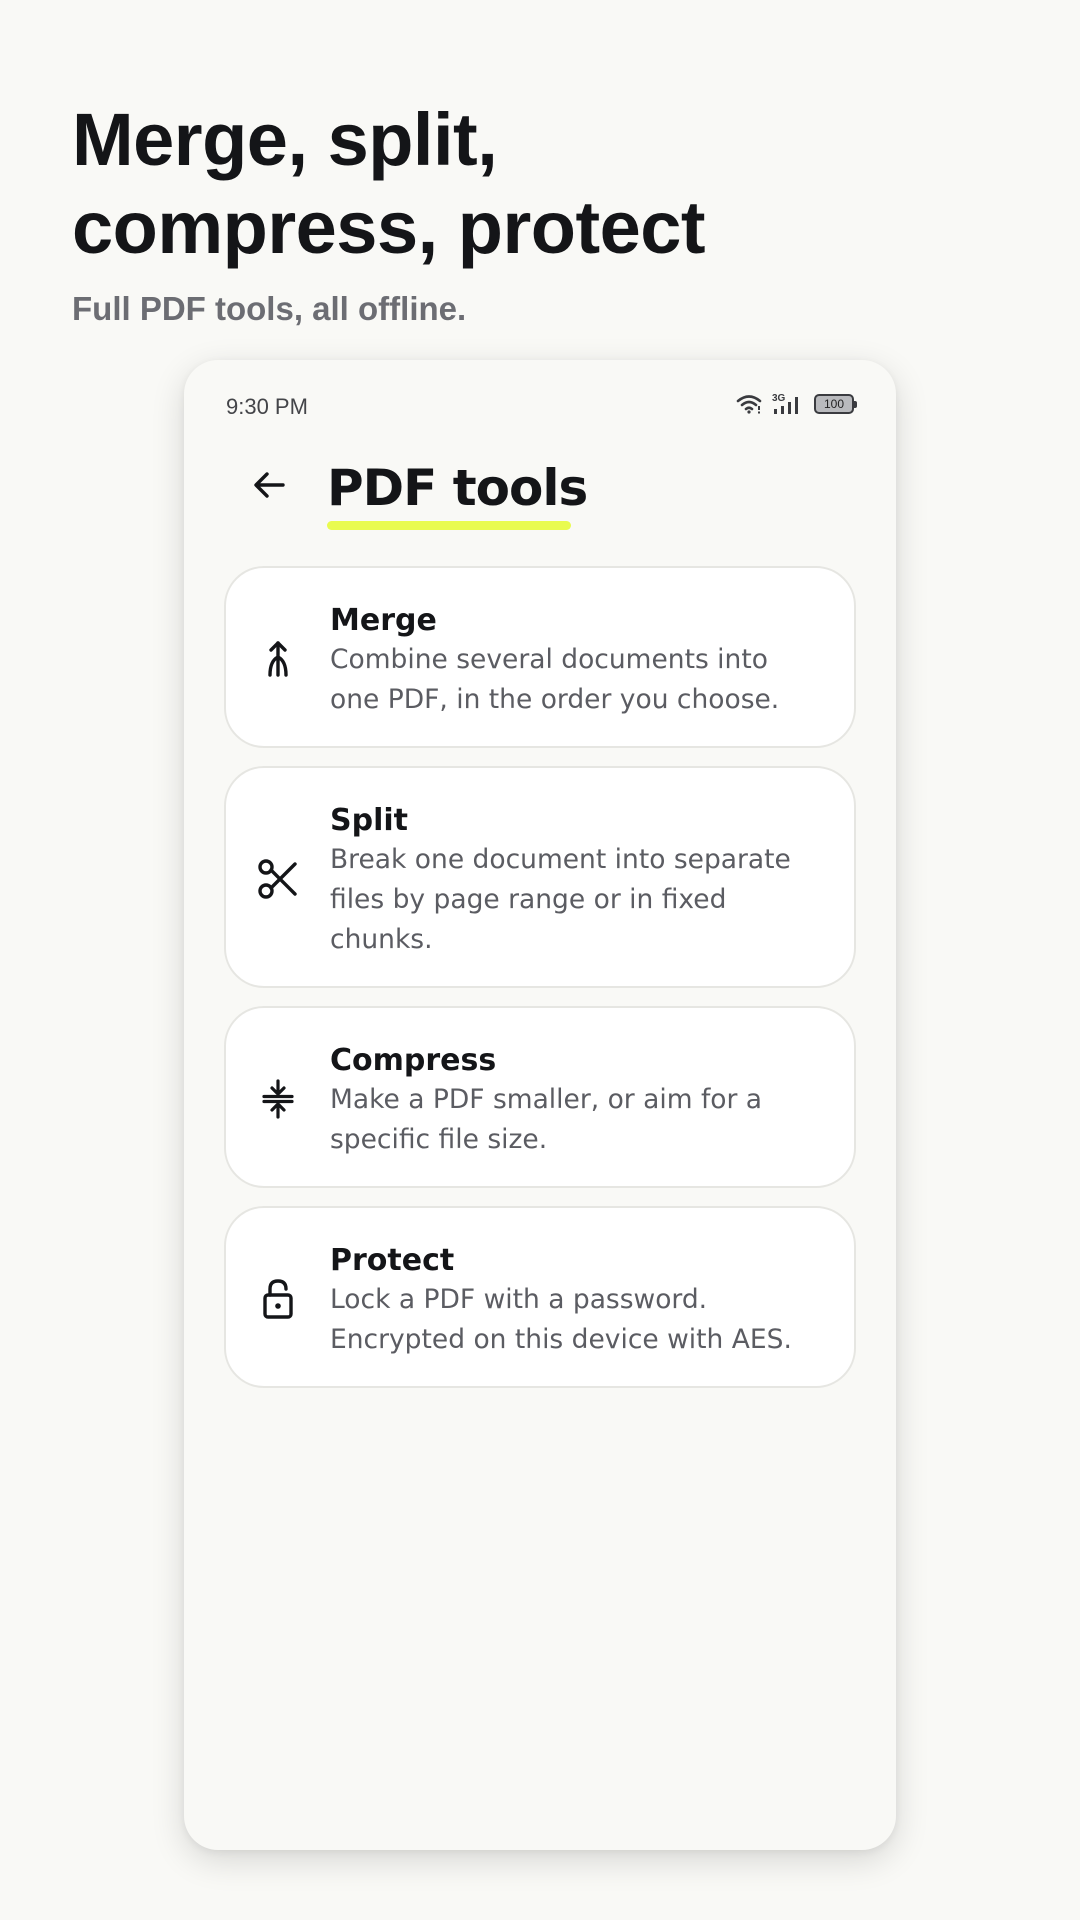 The width and height of the screenshot is (1080, 1920). I want to click on promo-subtitle: Full PDF tools, all offline., so click(269, 308).